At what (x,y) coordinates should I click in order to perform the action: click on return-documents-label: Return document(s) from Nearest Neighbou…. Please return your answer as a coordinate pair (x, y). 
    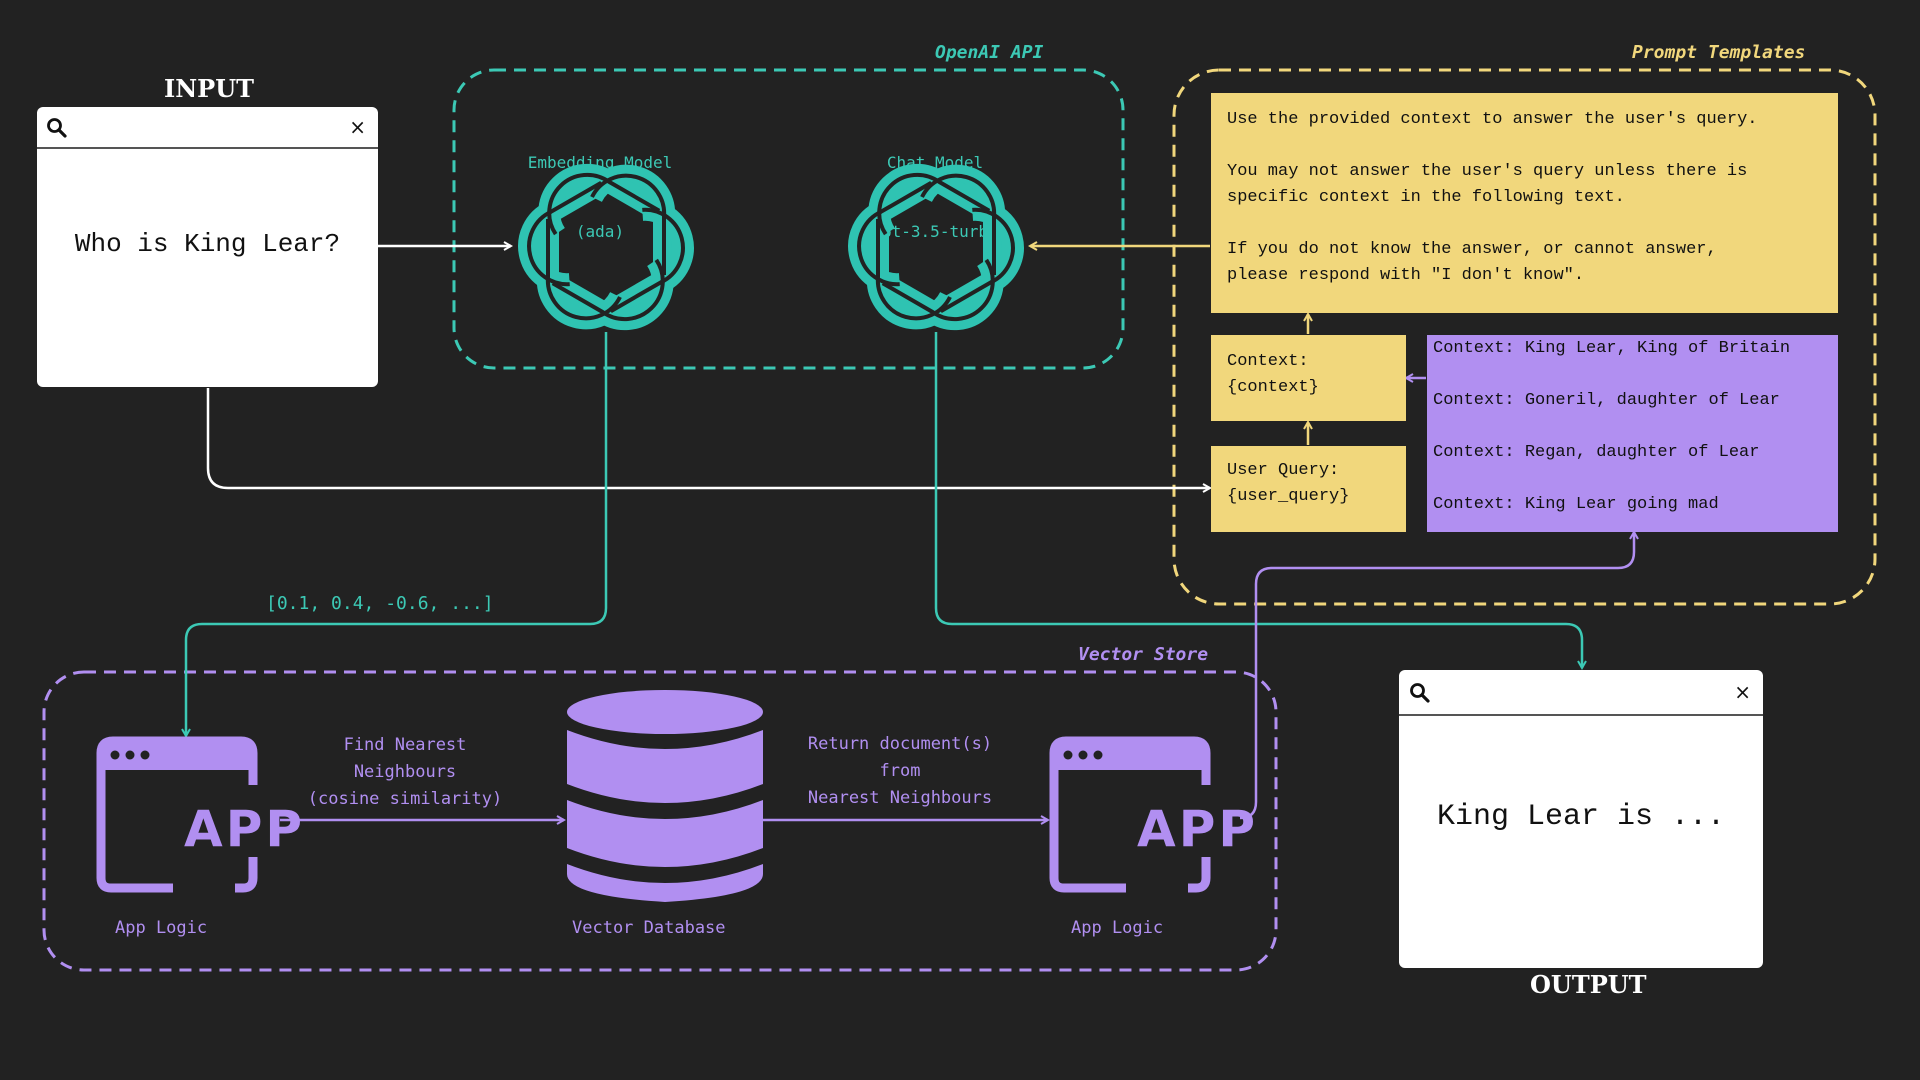
    Looking at the image, I should click on (900, 771).